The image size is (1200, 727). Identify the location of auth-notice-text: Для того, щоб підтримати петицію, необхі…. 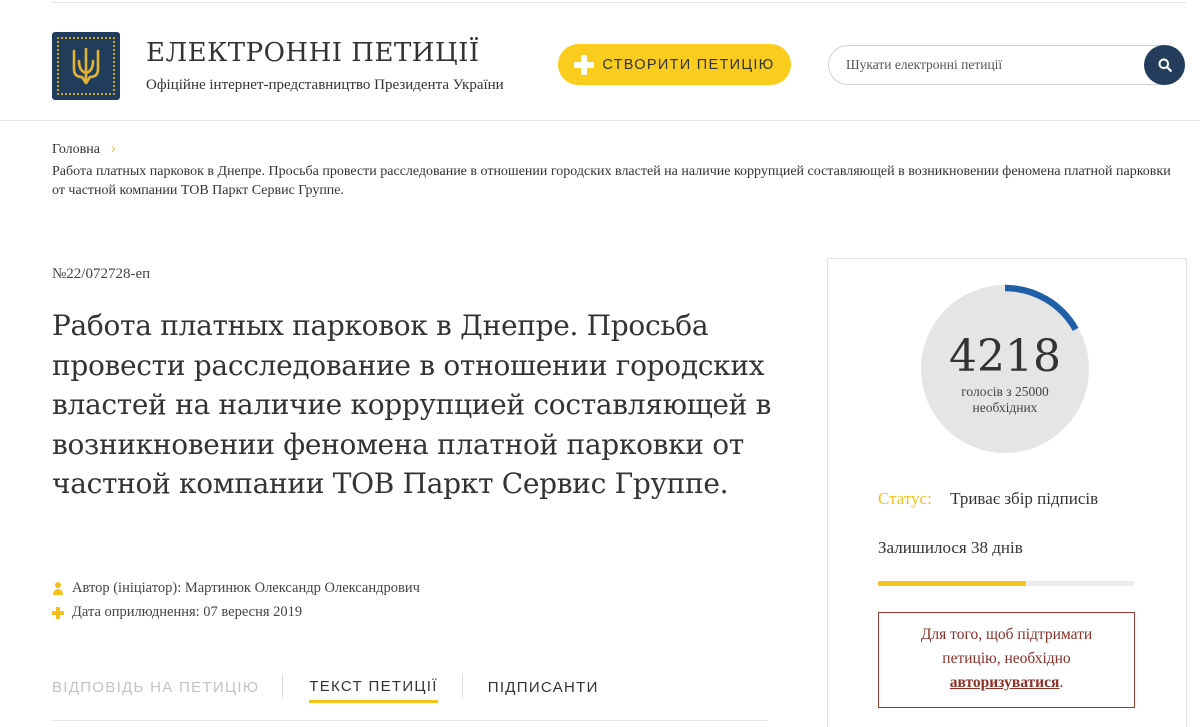
(1006, 646).